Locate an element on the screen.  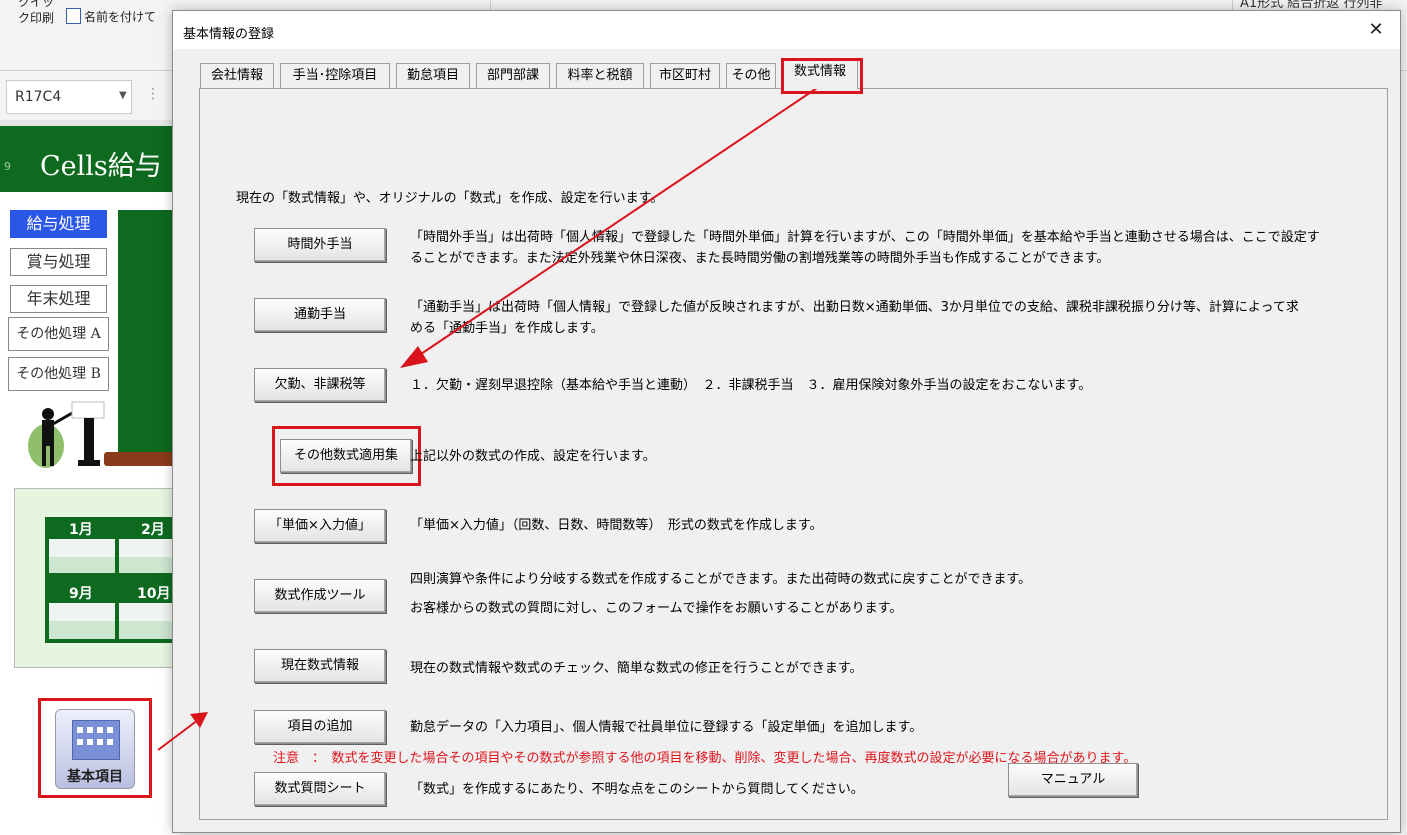
current-formula-info-button: 現在数式情報 is located at coordinates (320, 666).